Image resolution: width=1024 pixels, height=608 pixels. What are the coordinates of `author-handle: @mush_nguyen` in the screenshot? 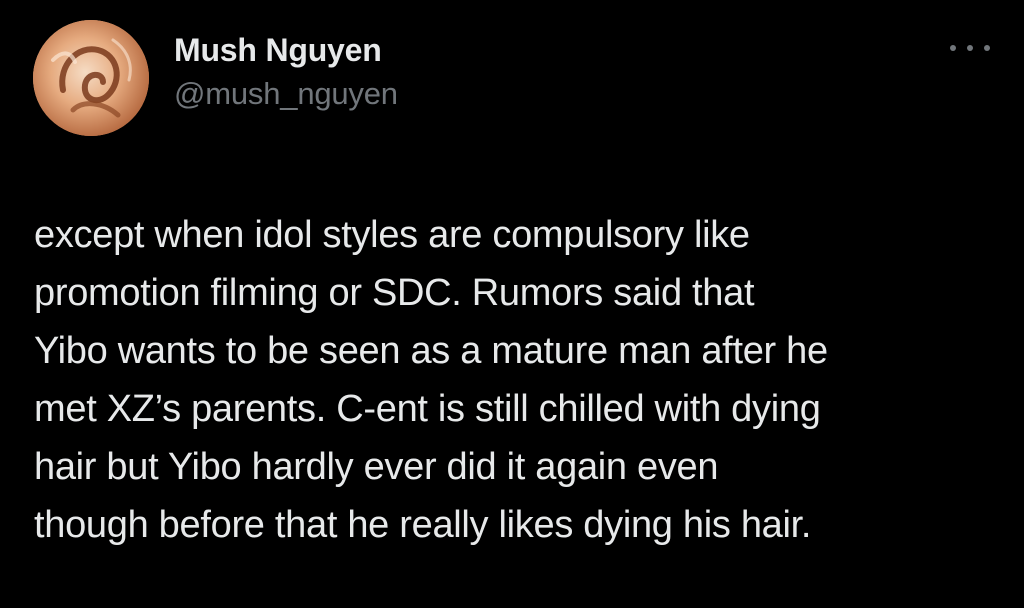 It's located at (286, 94).